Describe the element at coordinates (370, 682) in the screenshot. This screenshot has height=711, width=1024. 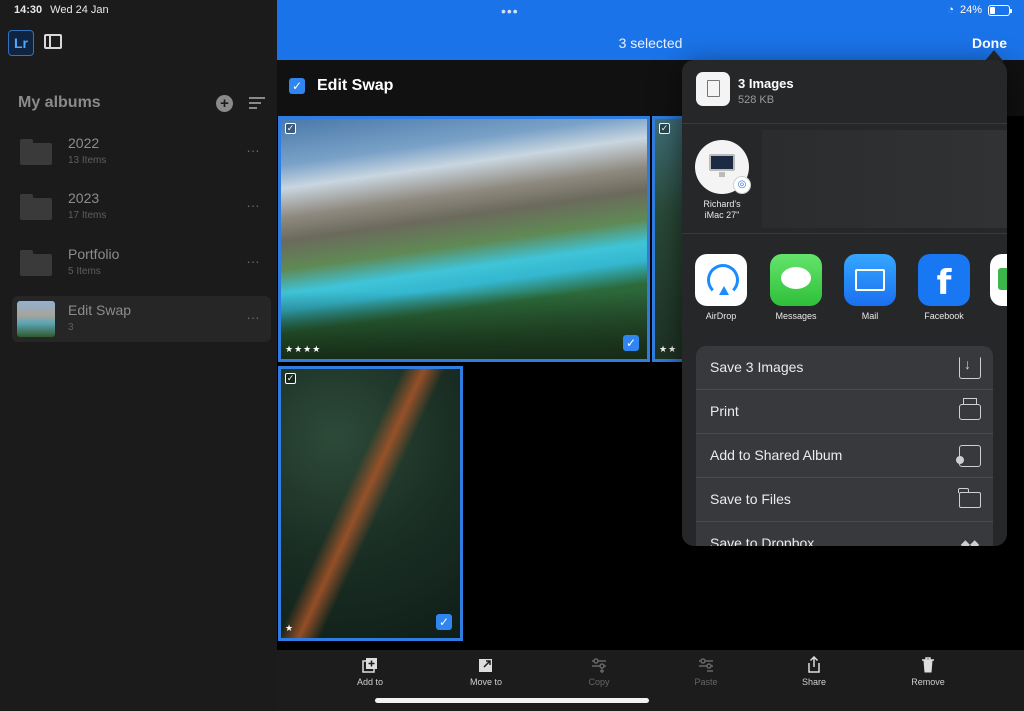
I see `tool-label: Add to` at that location.